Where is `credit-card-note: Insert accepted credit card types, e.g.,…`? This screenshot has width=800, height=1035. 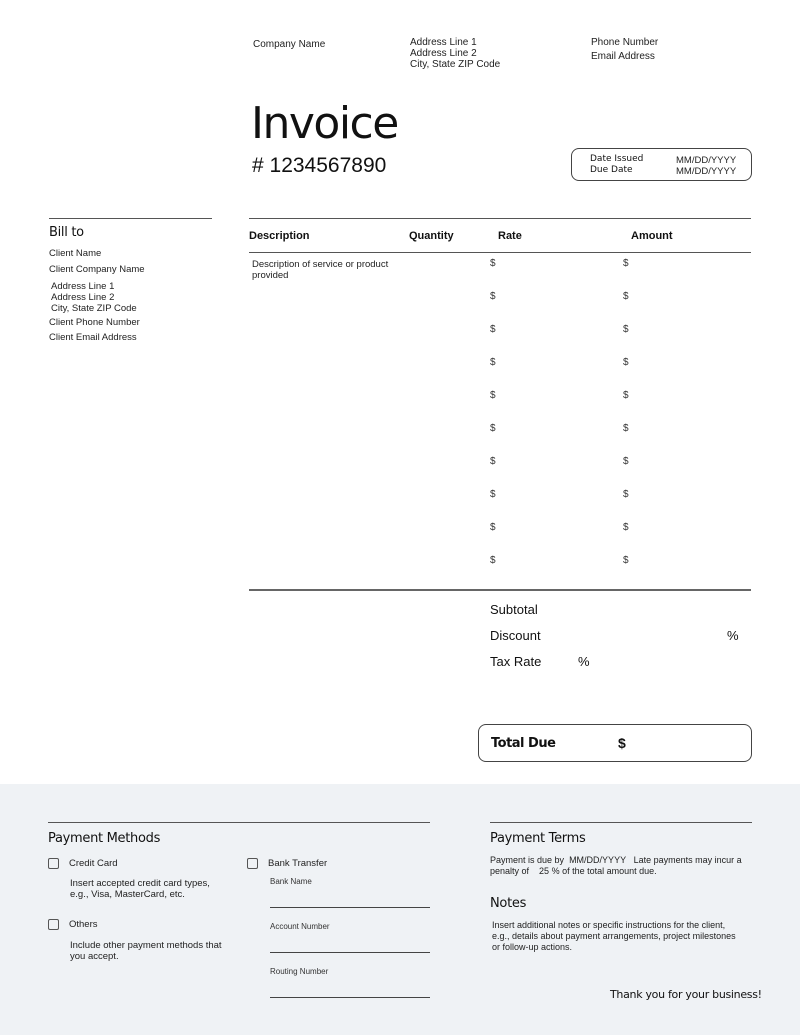 credit-card-note: Insert accepted credit card types, e.g.,… is located at coordinates (140, 889).